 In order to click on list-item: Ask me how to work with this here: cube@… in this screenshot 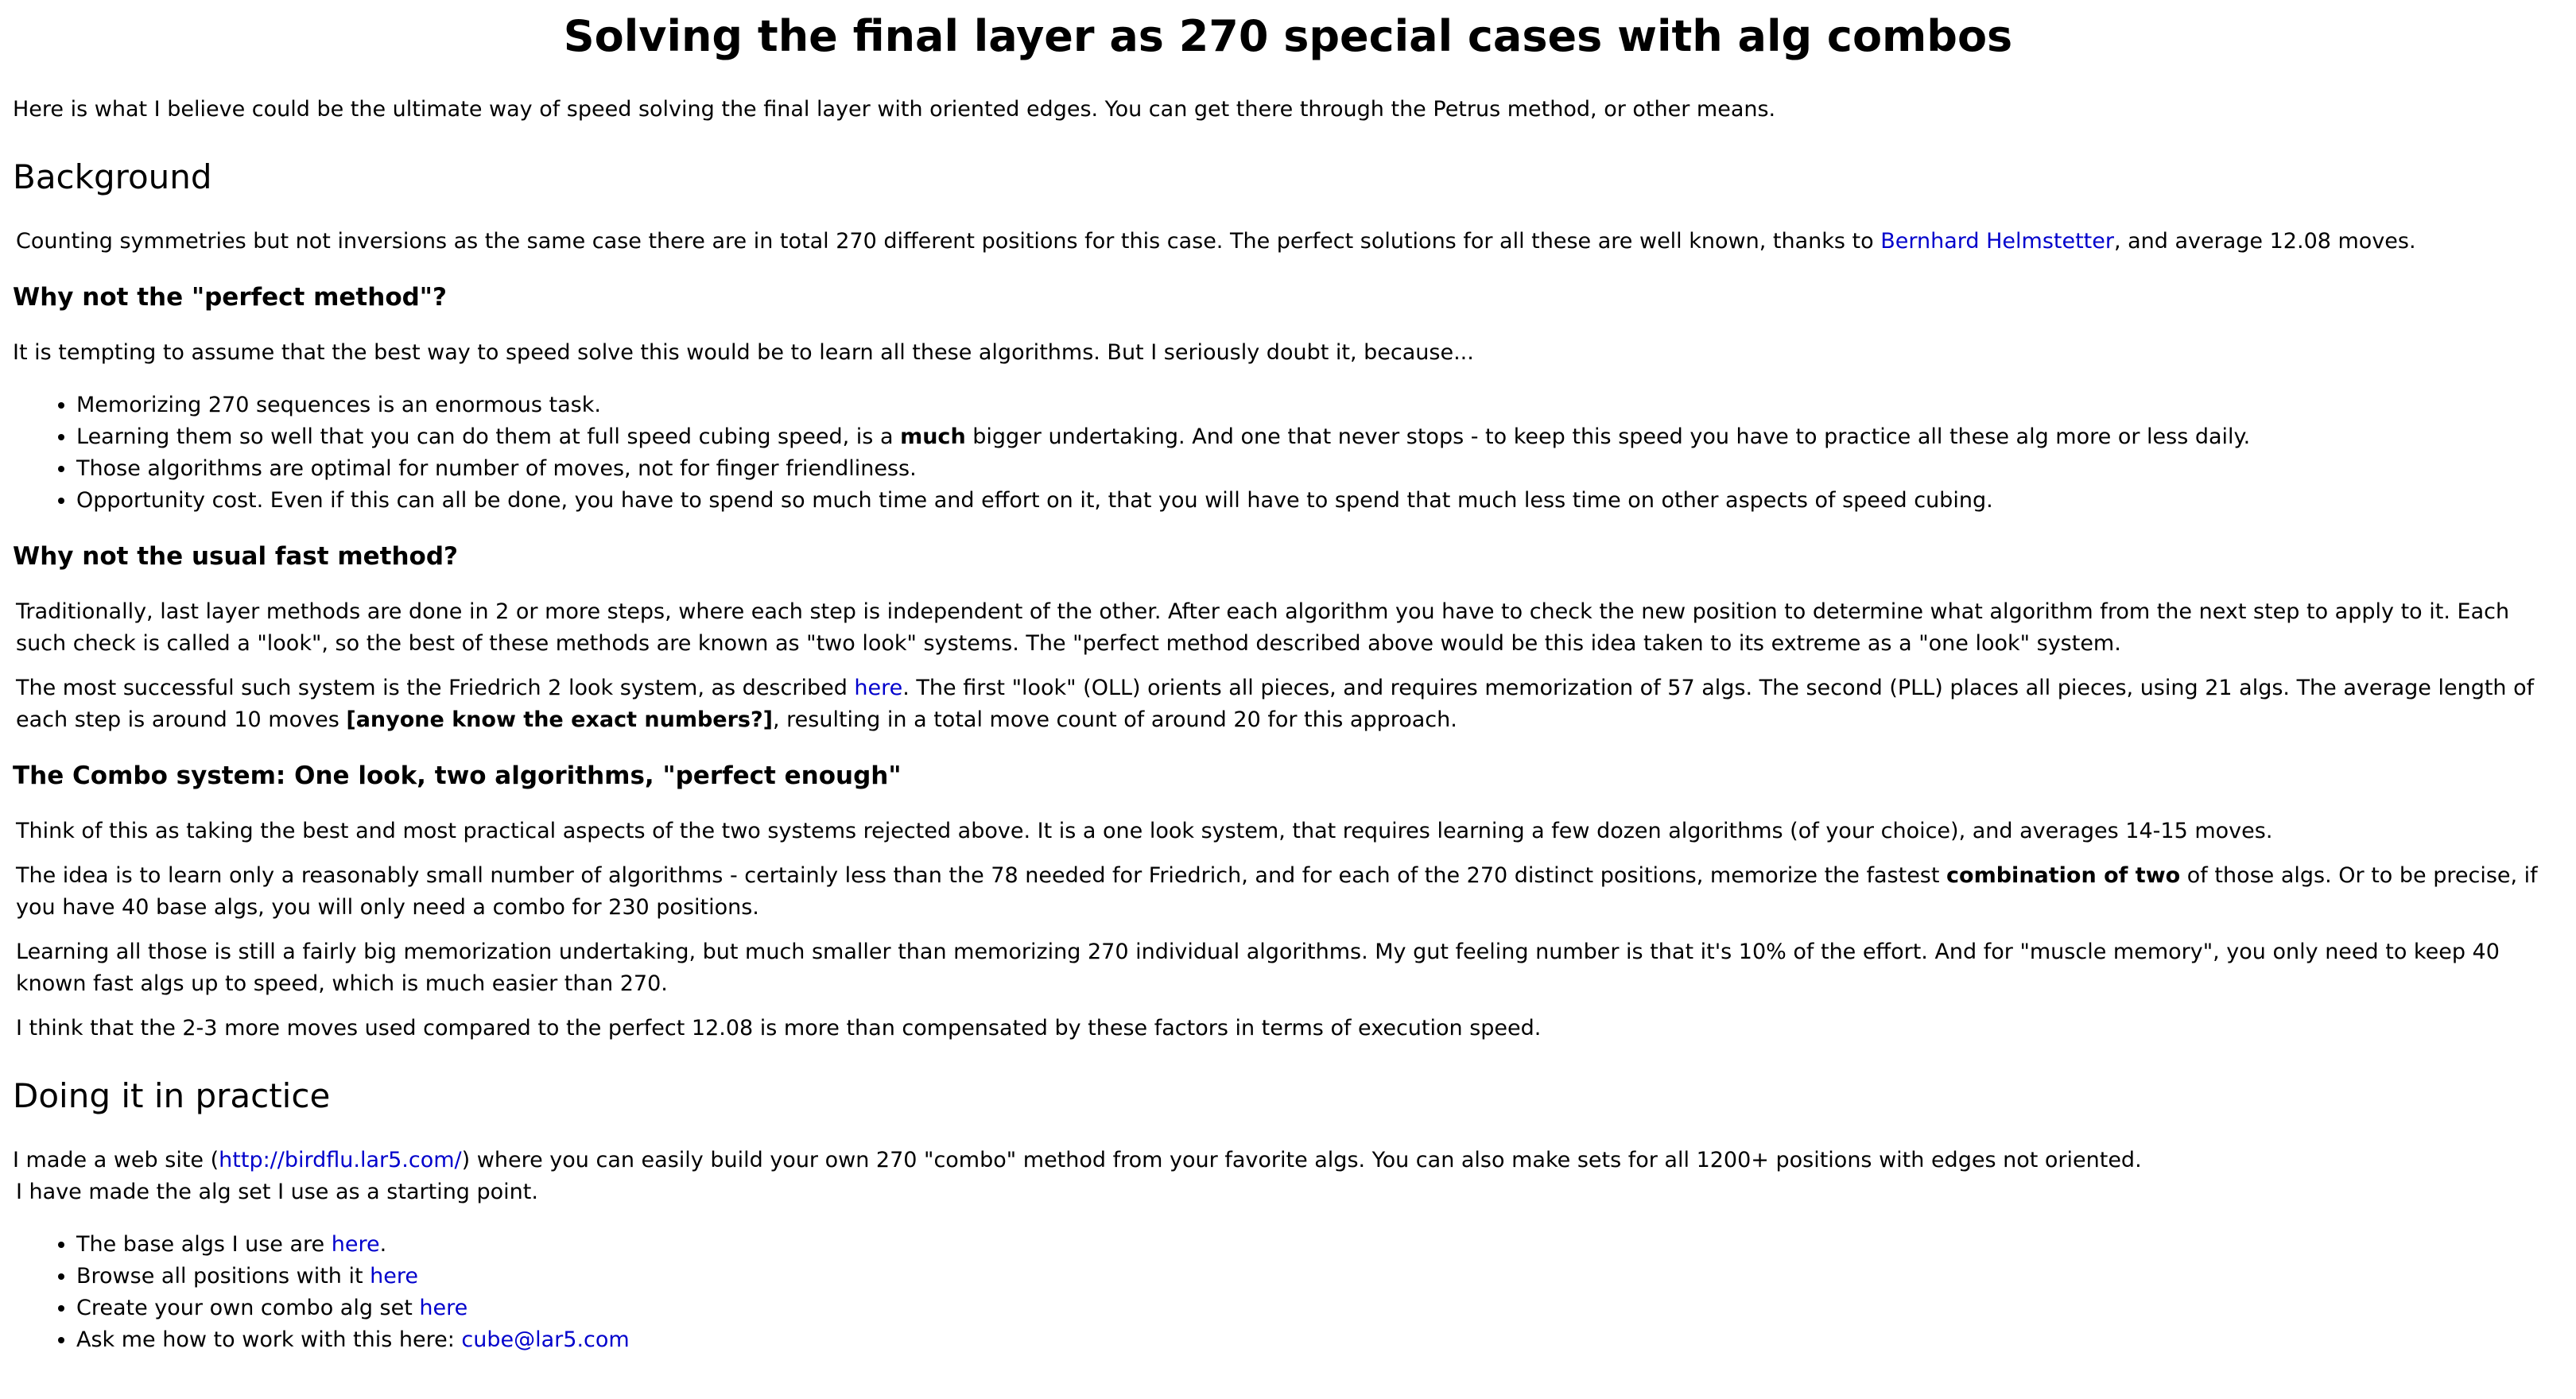, I will do `click(1320, 1340)`.